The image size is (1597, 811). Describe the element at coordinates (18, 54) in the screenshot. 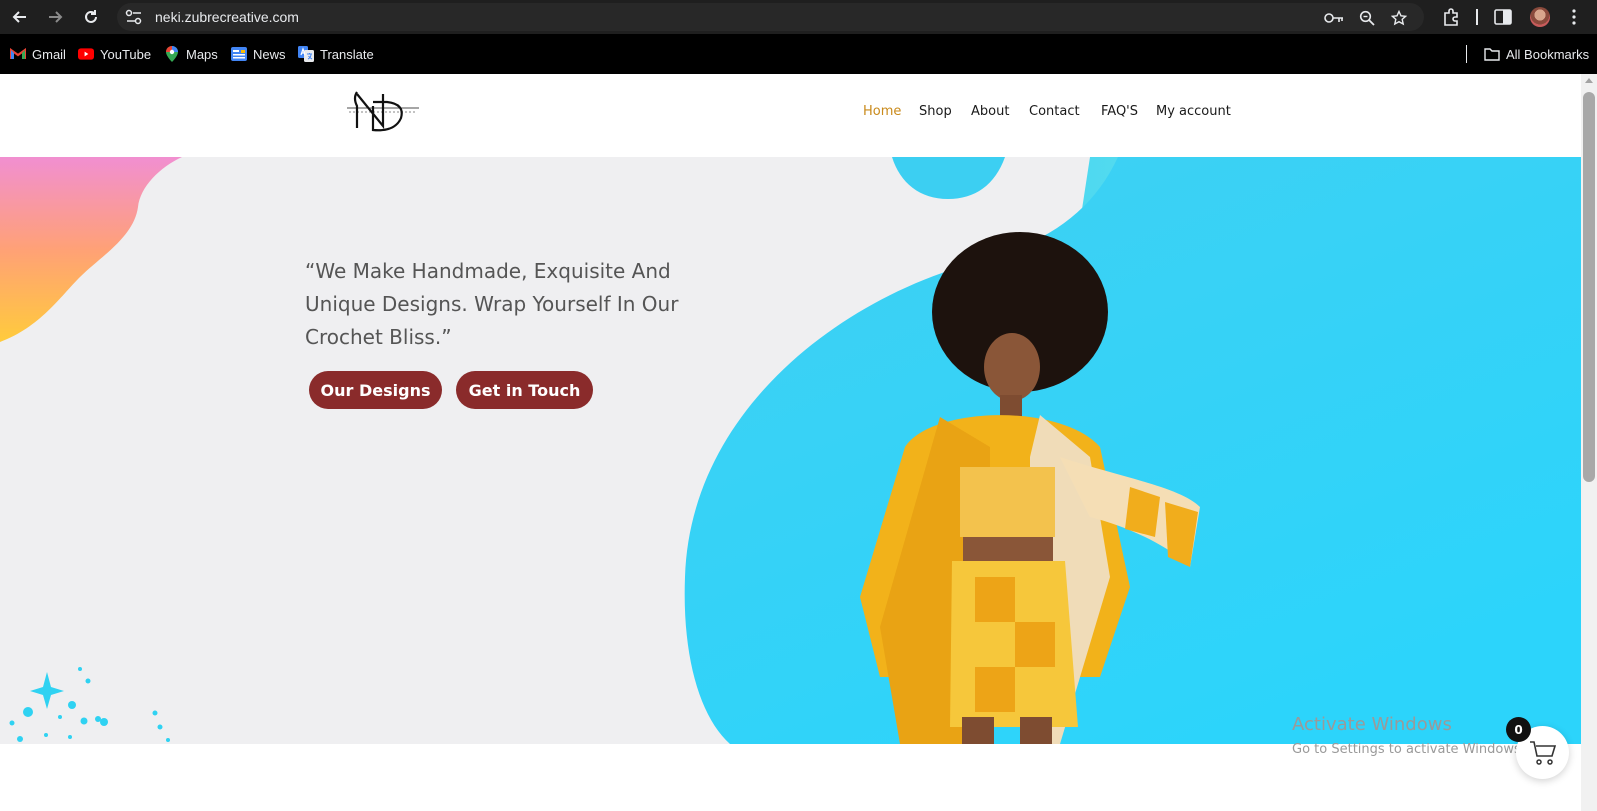

I see `gmail-icon` at that location.